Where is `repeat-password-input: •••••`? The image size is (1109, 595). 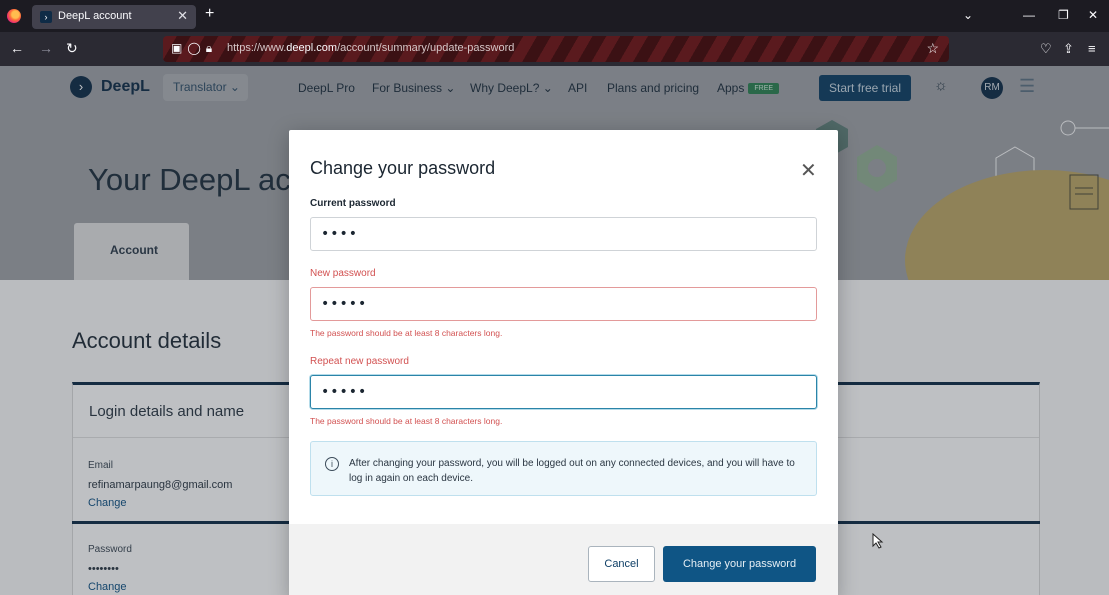 repeat-password-input: ••••• is located at coordinates (563, 392).